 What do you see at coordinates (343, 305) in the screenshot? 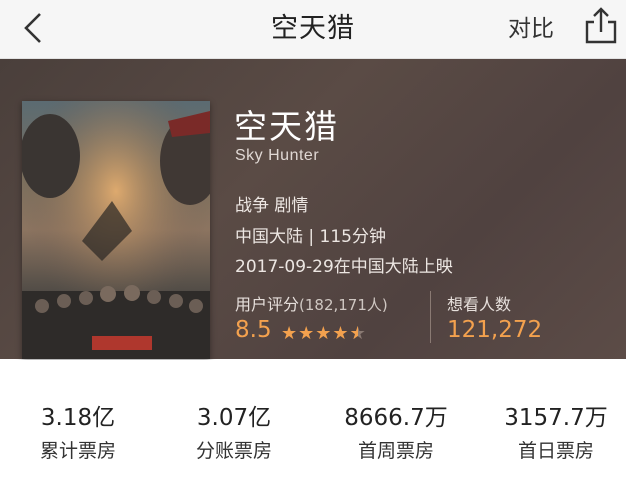
I see `rating-count: (182,171人)` at bounding box center [343, 305].